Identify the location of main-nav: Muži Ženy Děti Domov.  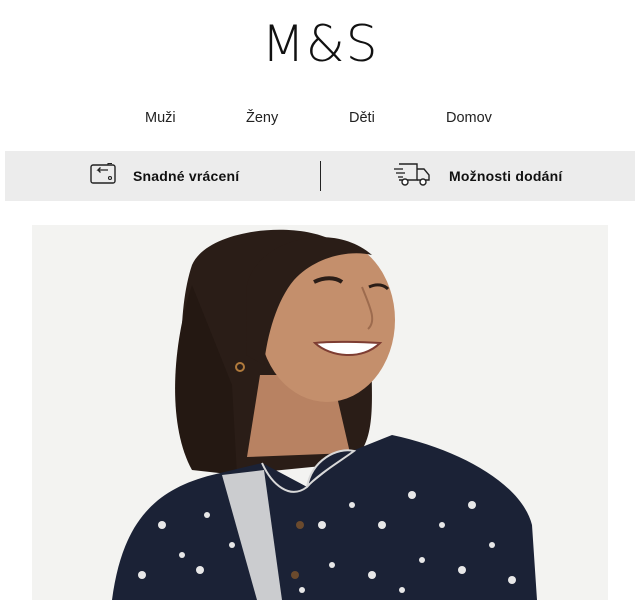
(320, 118).